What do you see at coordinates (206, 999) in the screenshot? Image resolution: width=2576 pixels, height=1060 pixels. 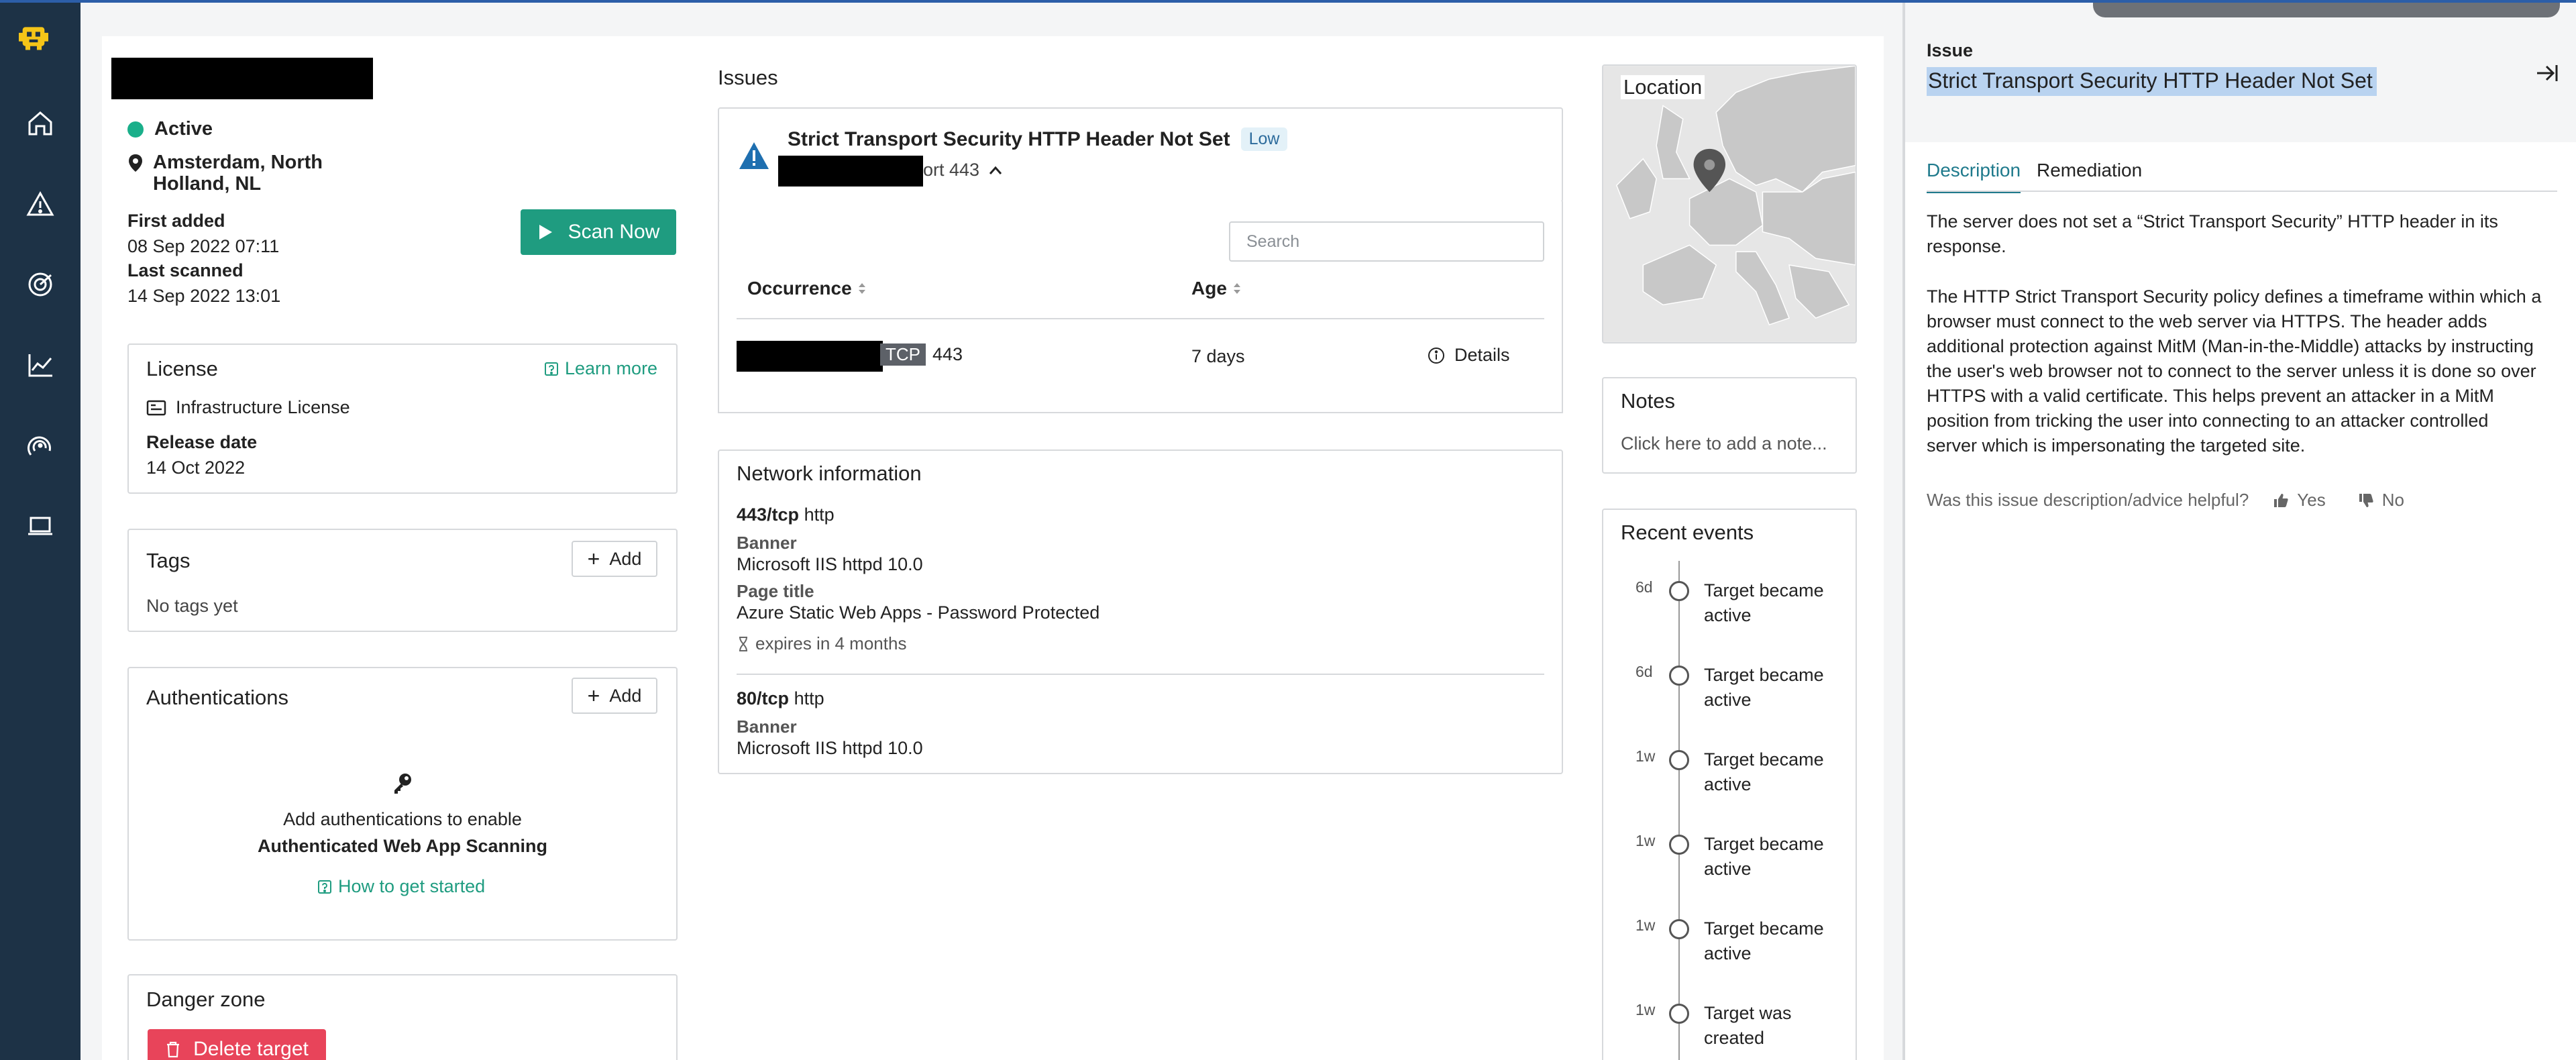 I see `danger-zone-title: Danger zone` at bounding box center [206, 999].